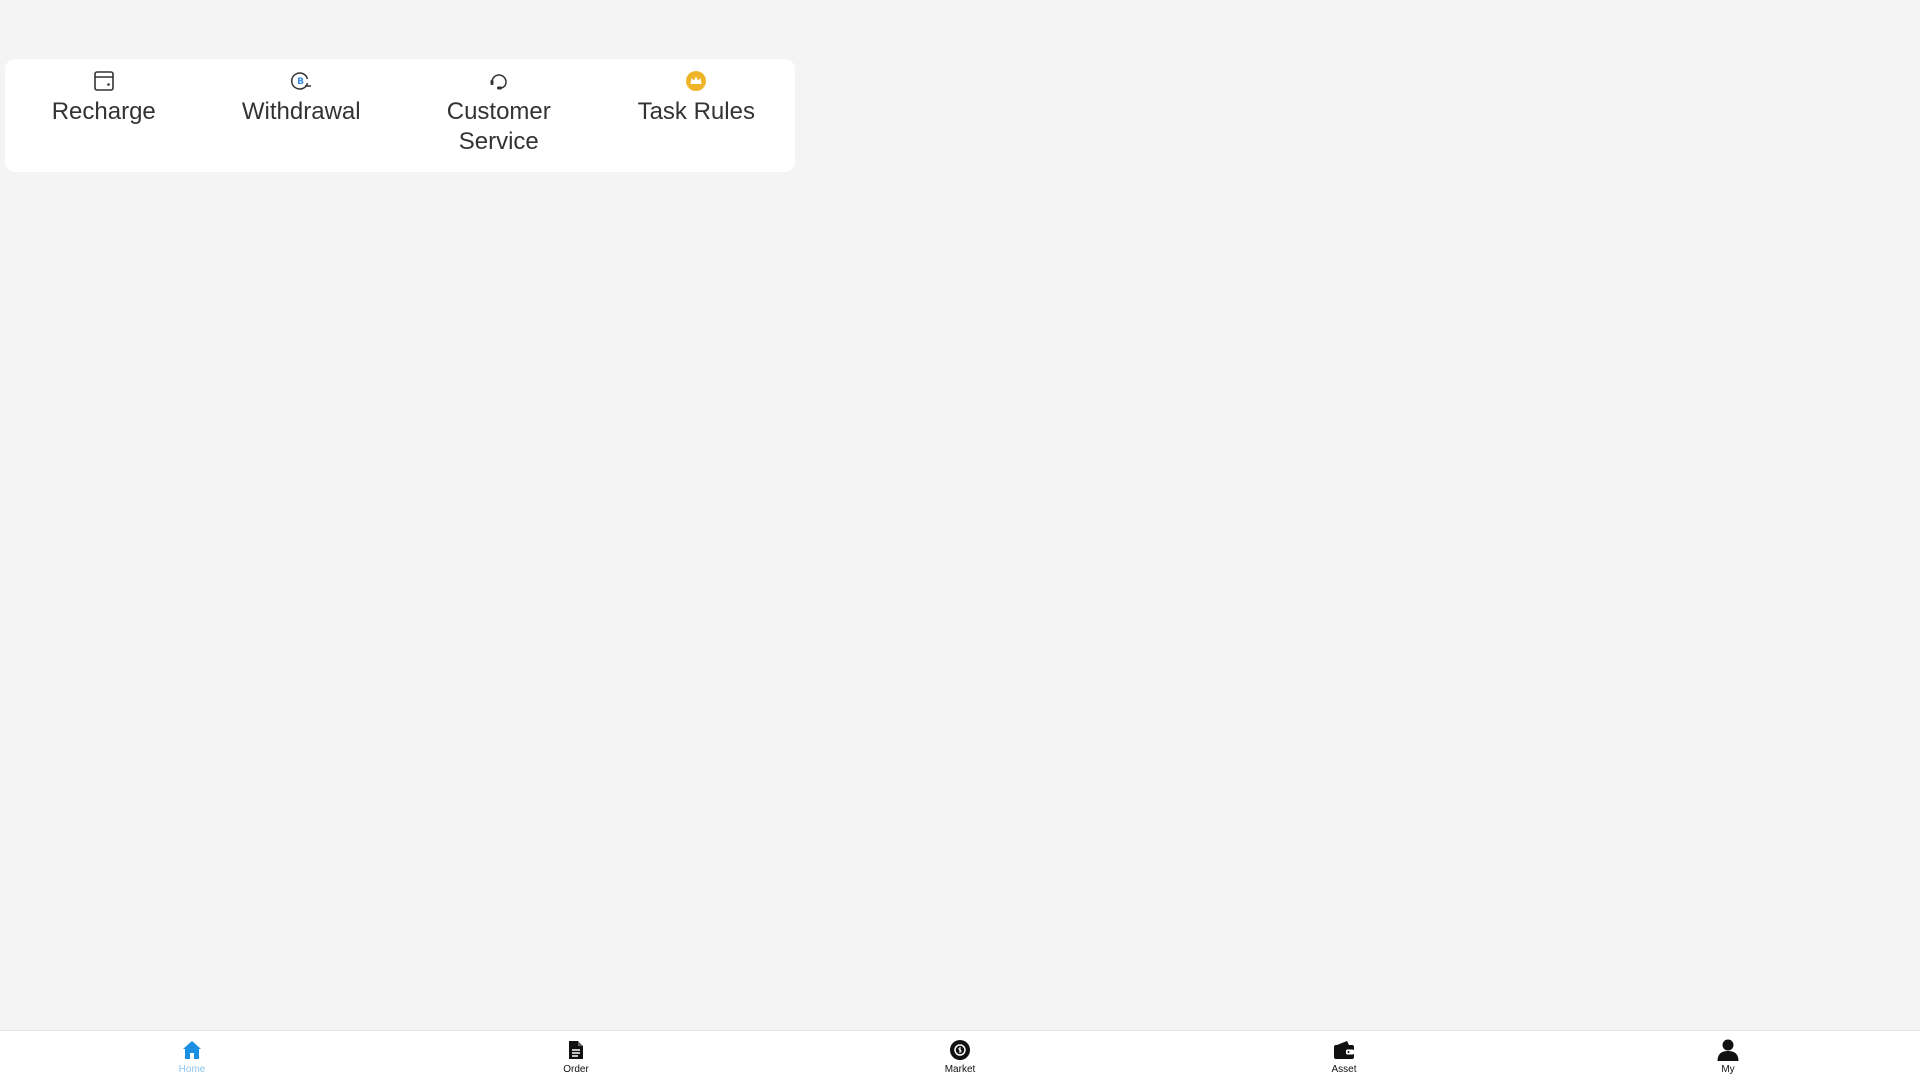 The width and height of the screenshot is (1920, 1080). What do you see at coordinates (1728, 1050) in the screenshot?
I see `user-icon` at bounding box center [1728, 1050].